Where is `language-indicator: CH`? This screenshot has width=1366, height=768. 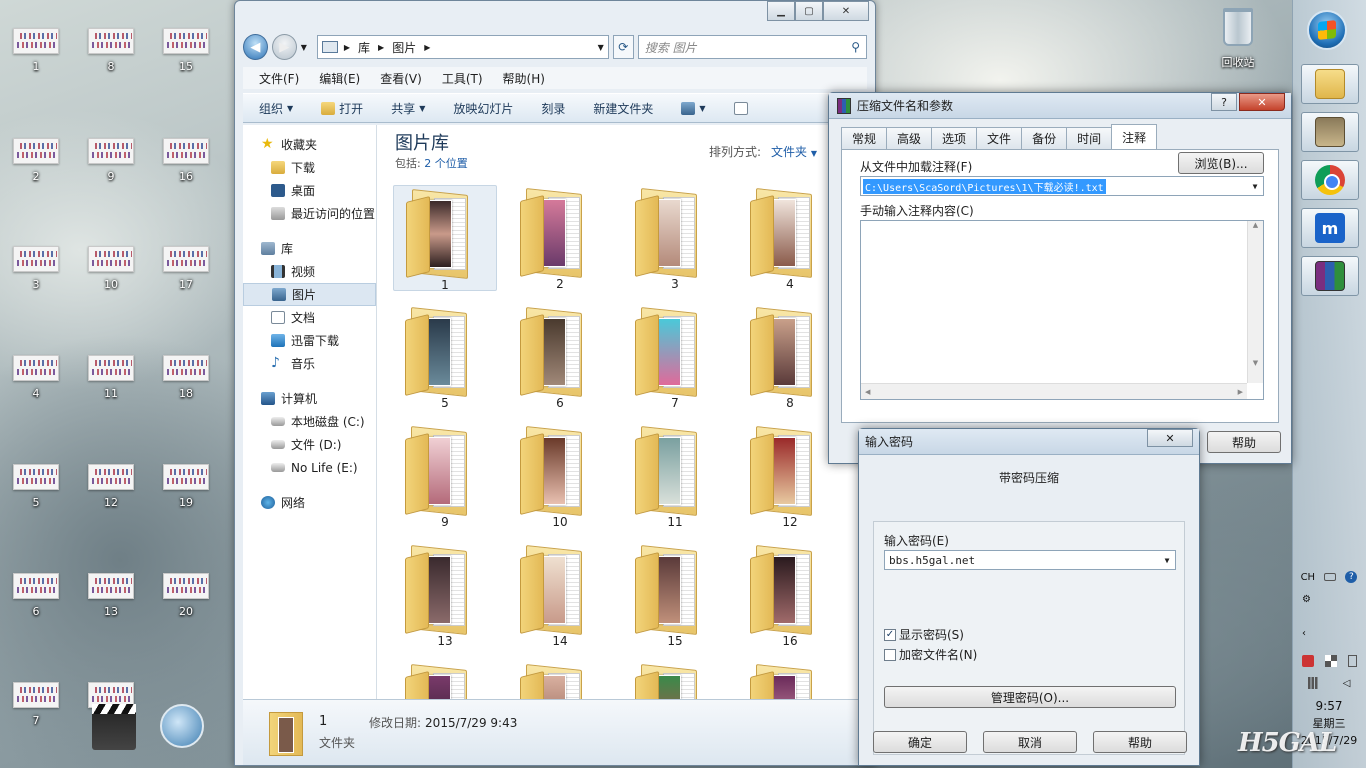
language-indicator: CH is located at coordinates (1308, 577).